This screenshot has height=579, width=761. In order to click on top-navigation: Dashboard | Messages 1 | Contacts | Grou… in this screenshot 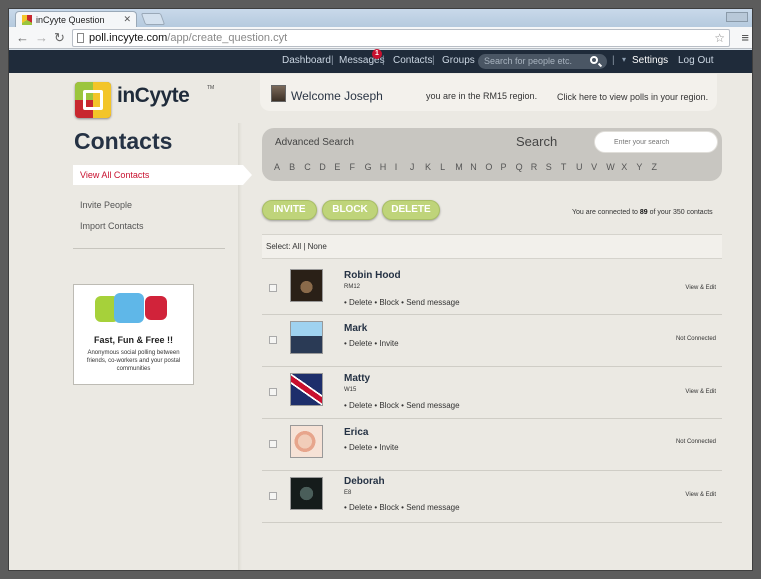, I will do `click(380, 61)`.